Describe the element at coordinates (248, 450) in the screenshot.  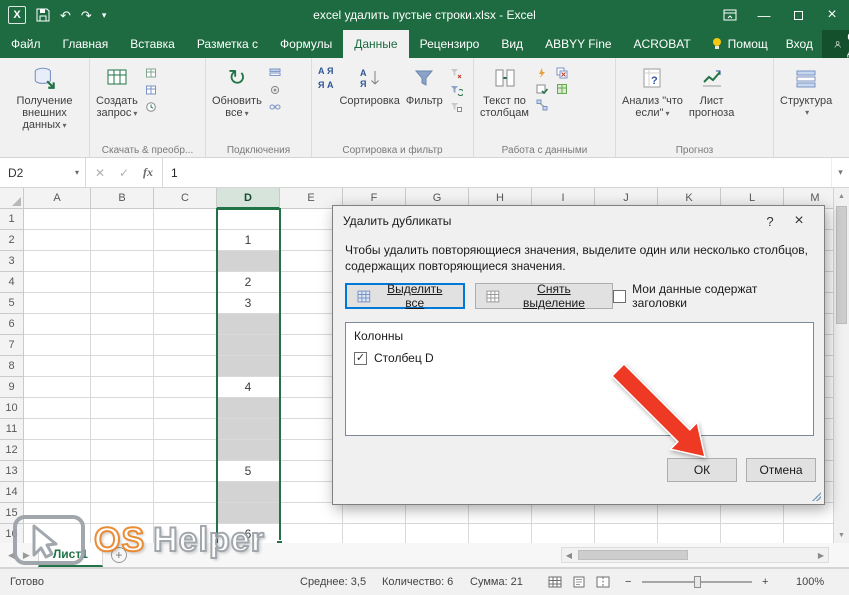
I see `cell-D12` at that location.